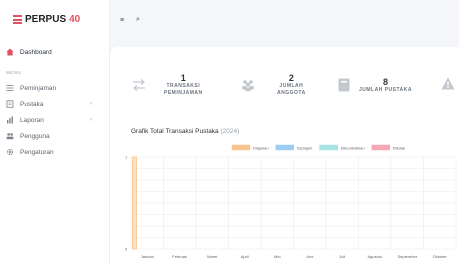  What do you see at coordinates (230, 131) in the screenshot?
I see `chart-year: (2024)` at bounding box center [230, 131].